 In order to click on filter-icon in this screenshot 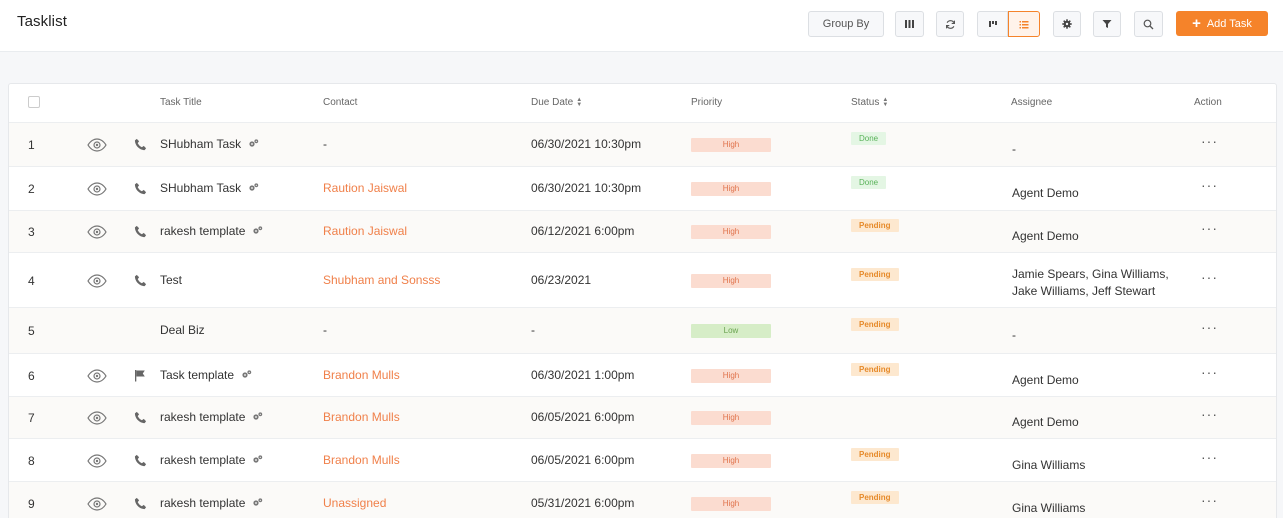, I will do `click(1107, 24)`.